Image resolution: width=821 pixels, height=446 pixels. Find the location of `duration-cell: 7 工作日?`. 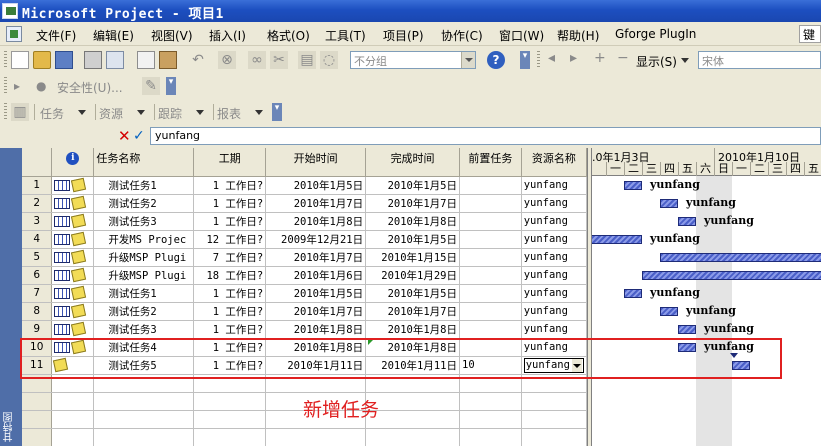

duration-cell: 7 工作日? is located at coordinates (230, 257).